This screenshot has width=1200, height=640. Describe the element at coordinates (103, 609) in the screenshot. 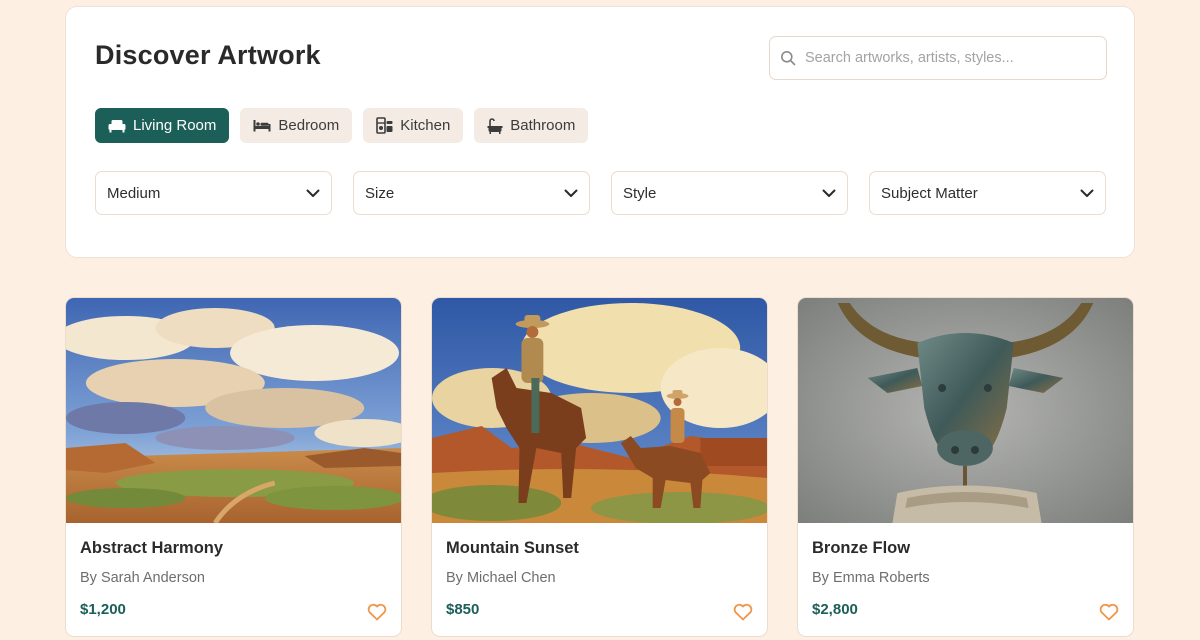

I see `artwork-price: $1,200` at that location.